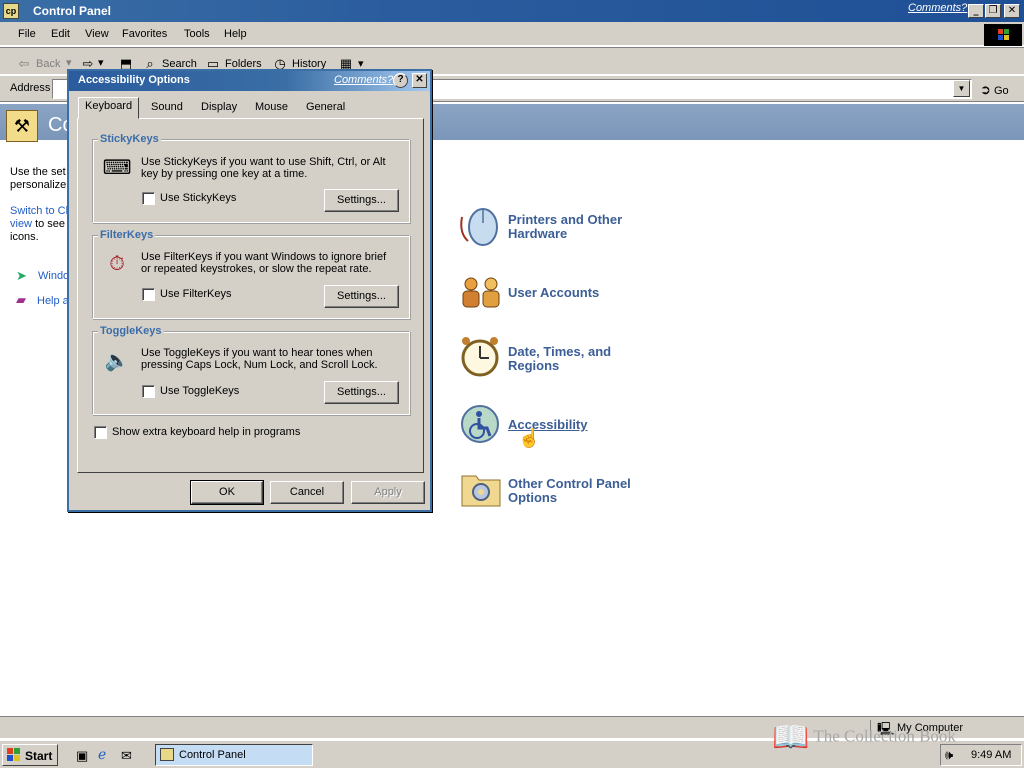  What do you see at coordinates (553, 293) in the screenshot?
I see `category-user-accounts: User Accounts` at bounding box center [553, 293].